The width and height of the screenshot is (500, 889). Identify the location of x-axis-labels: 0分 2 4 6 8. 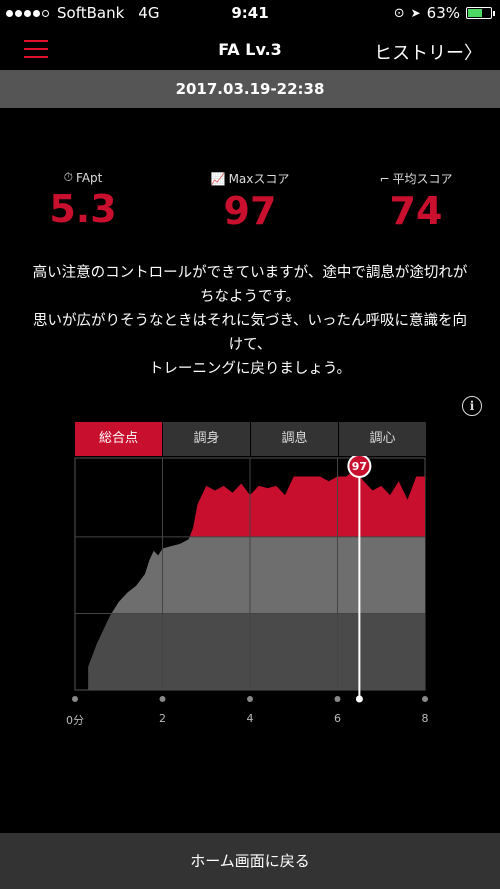
(250, 720).